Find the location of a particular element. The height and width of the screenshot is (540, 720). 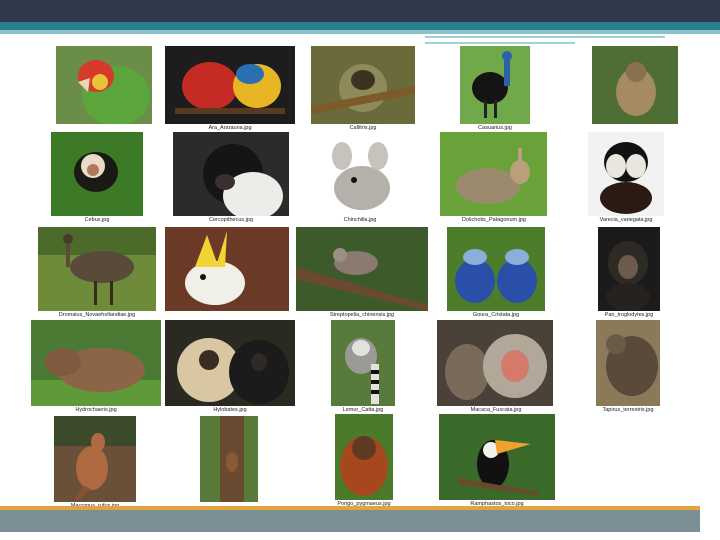

slide-bottom-bar is located at coordinates (350, 521).